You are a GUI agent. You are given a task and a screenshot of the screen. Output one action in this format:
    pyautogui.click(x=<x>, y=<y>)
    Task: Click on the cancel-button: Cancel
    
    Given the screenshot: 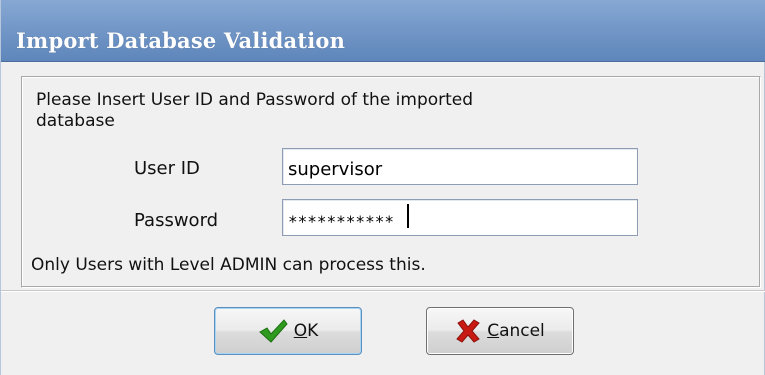 What is the action you would take?
    pyautogui.click(x=500, y=331)
    